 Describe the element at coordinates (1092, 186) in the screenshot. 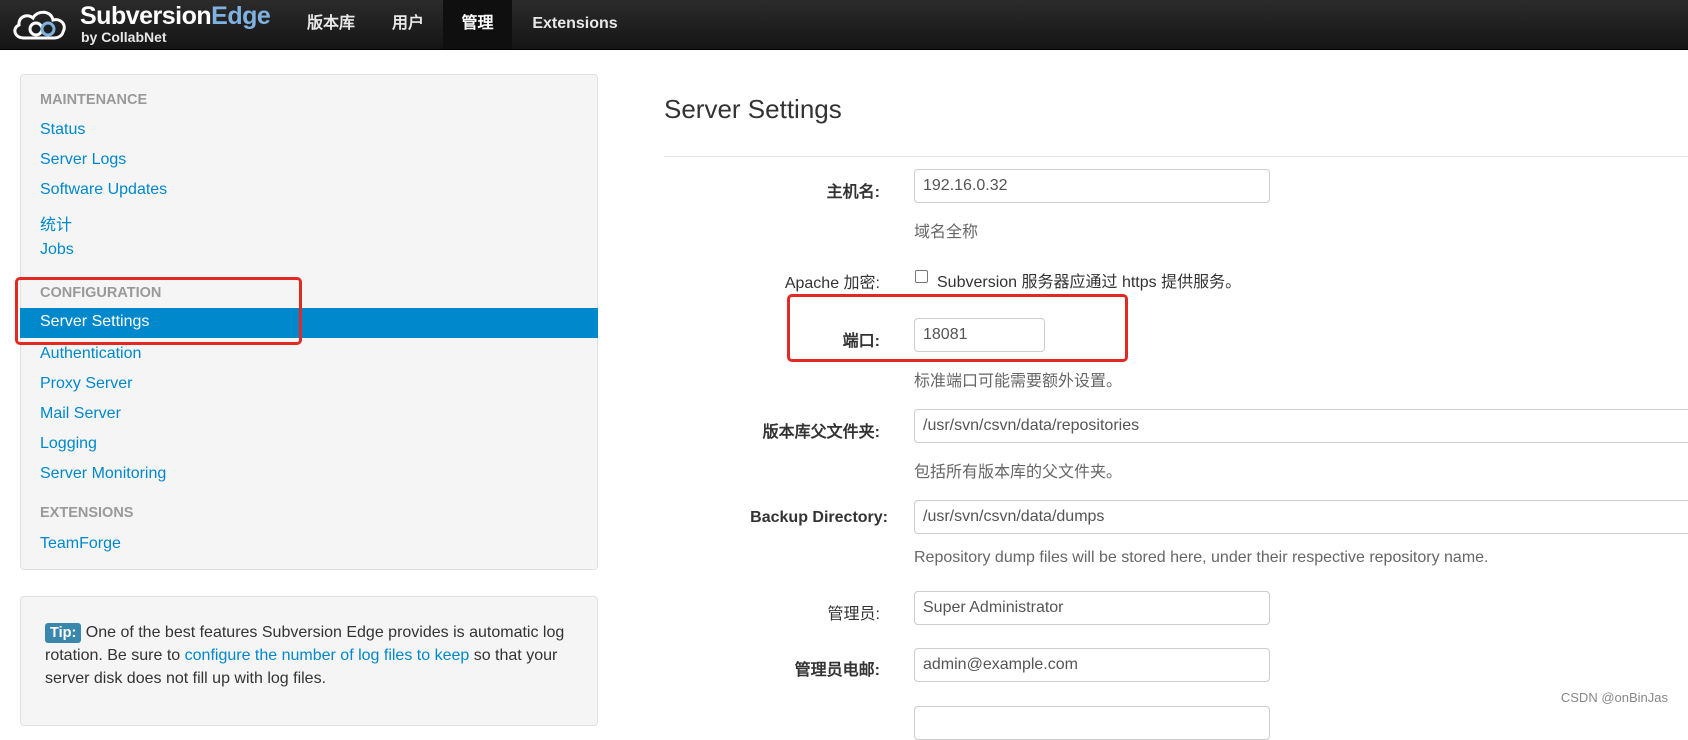

I see `hostname-input: 192.16.0.32` at that location.